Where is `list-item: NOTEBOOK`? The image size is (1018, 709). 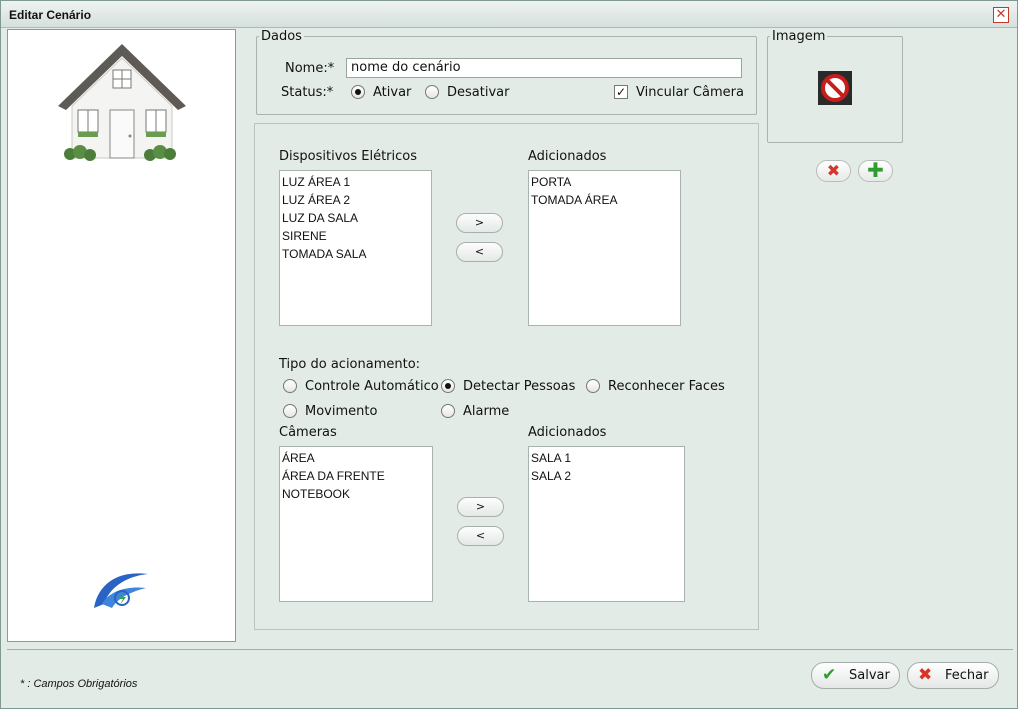 list-item: NOTEBOOK is located at coordinates (356, 494).